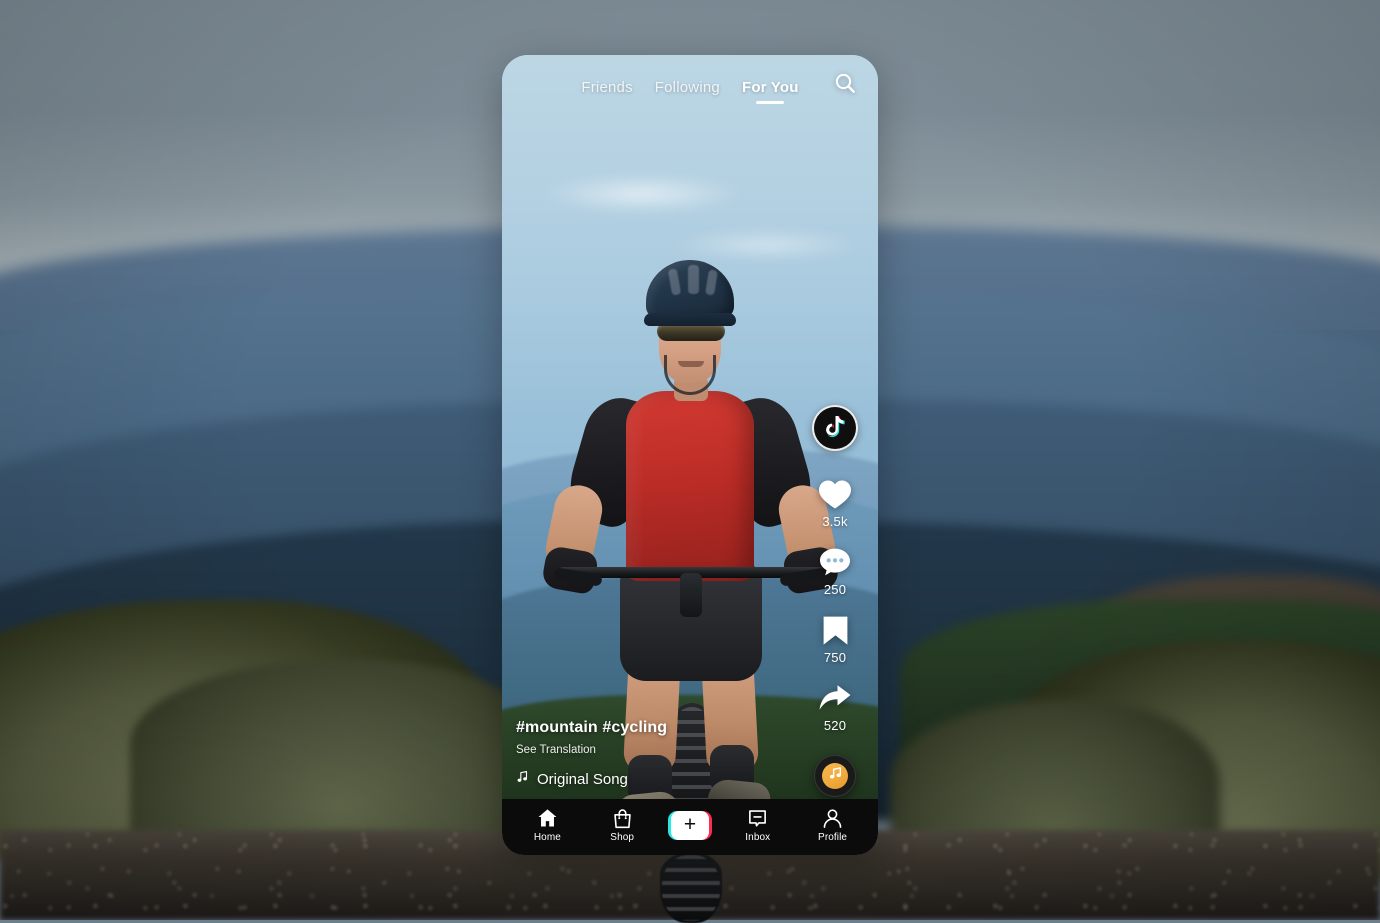 The image size is (1380, 923). I want to click on nav-item-profile: Profile, so click(833, 825).